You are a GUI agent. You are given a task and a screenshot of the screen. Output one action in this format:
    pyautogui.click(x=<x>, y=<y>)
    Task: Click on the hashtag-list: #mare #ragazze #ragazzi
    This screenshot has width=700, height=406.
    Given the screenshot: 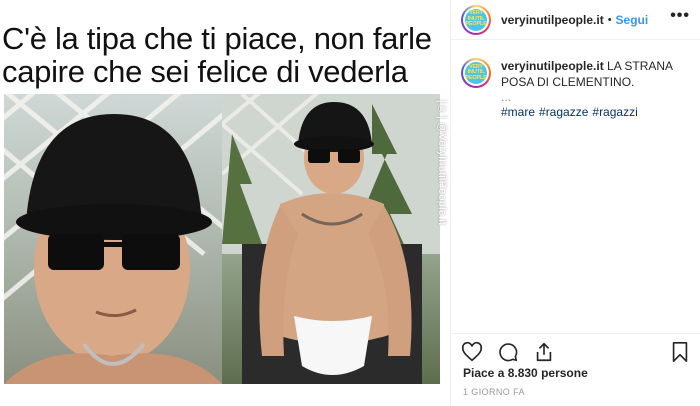 What is the action you would take?
    pyautogui.click(x=597, y=112)
    